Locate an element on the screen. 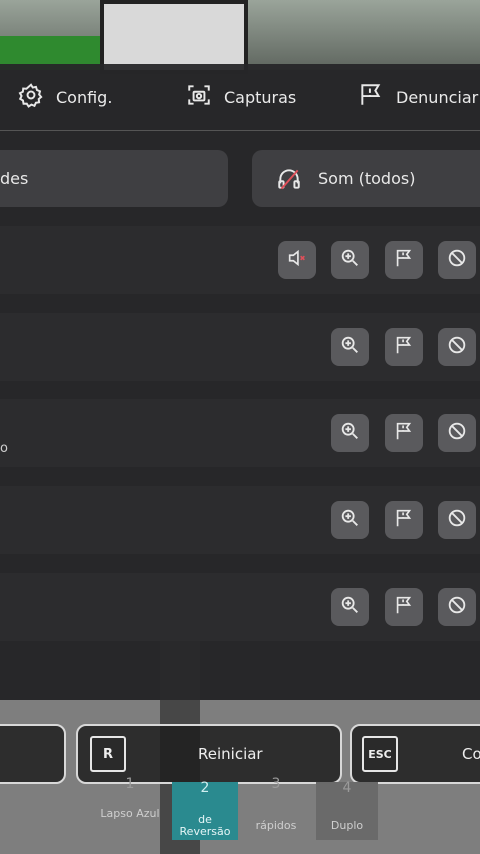 Image resolution: width=480 pixels, height=854 pixels. hotbar-slot: 4 Duplo is located at coordinates (347, 810).